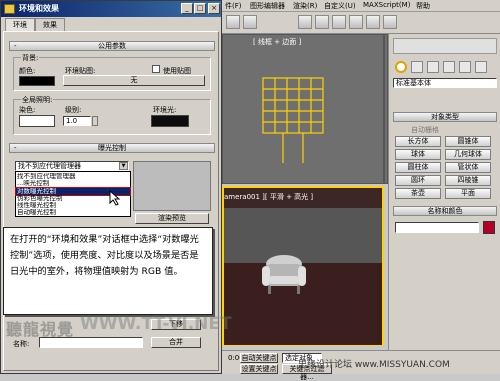 This screenshot has height=381, width=500. I want to click on render-preview-button: 渲染预览, so click(172, 218).